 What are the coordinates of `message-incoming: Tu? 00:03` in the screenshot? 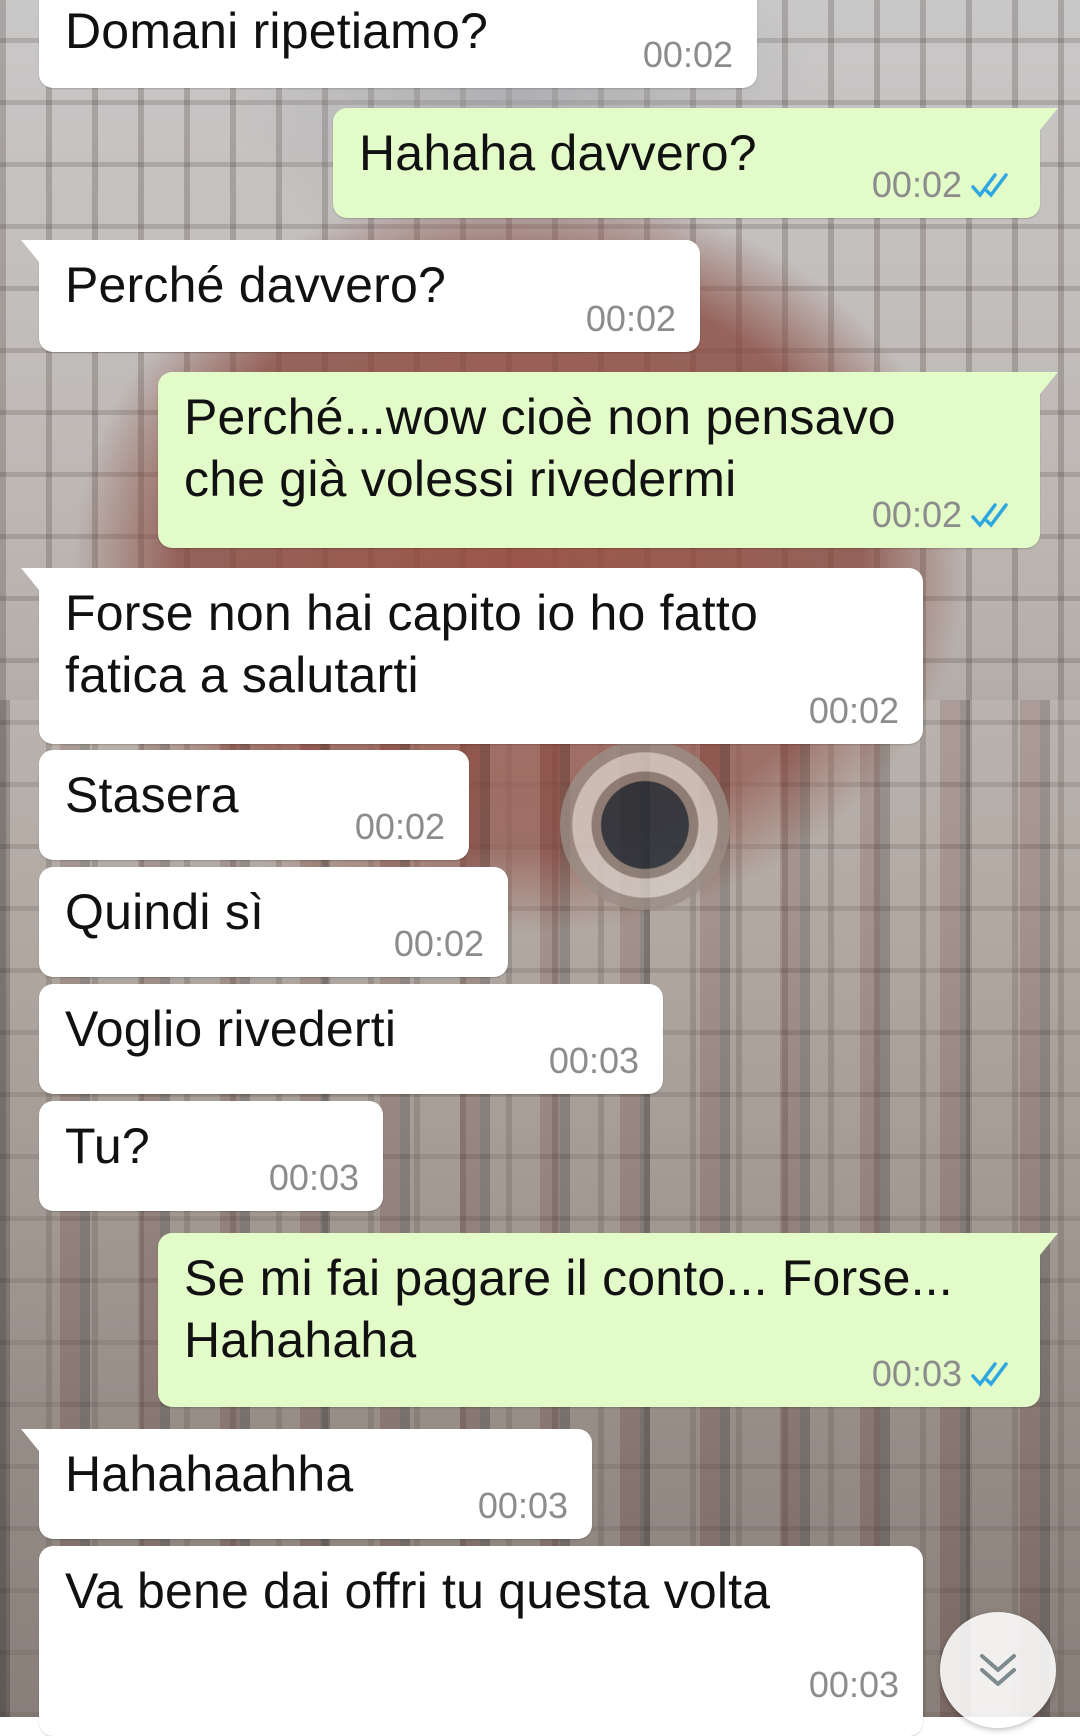 It's located at (211, 1156).